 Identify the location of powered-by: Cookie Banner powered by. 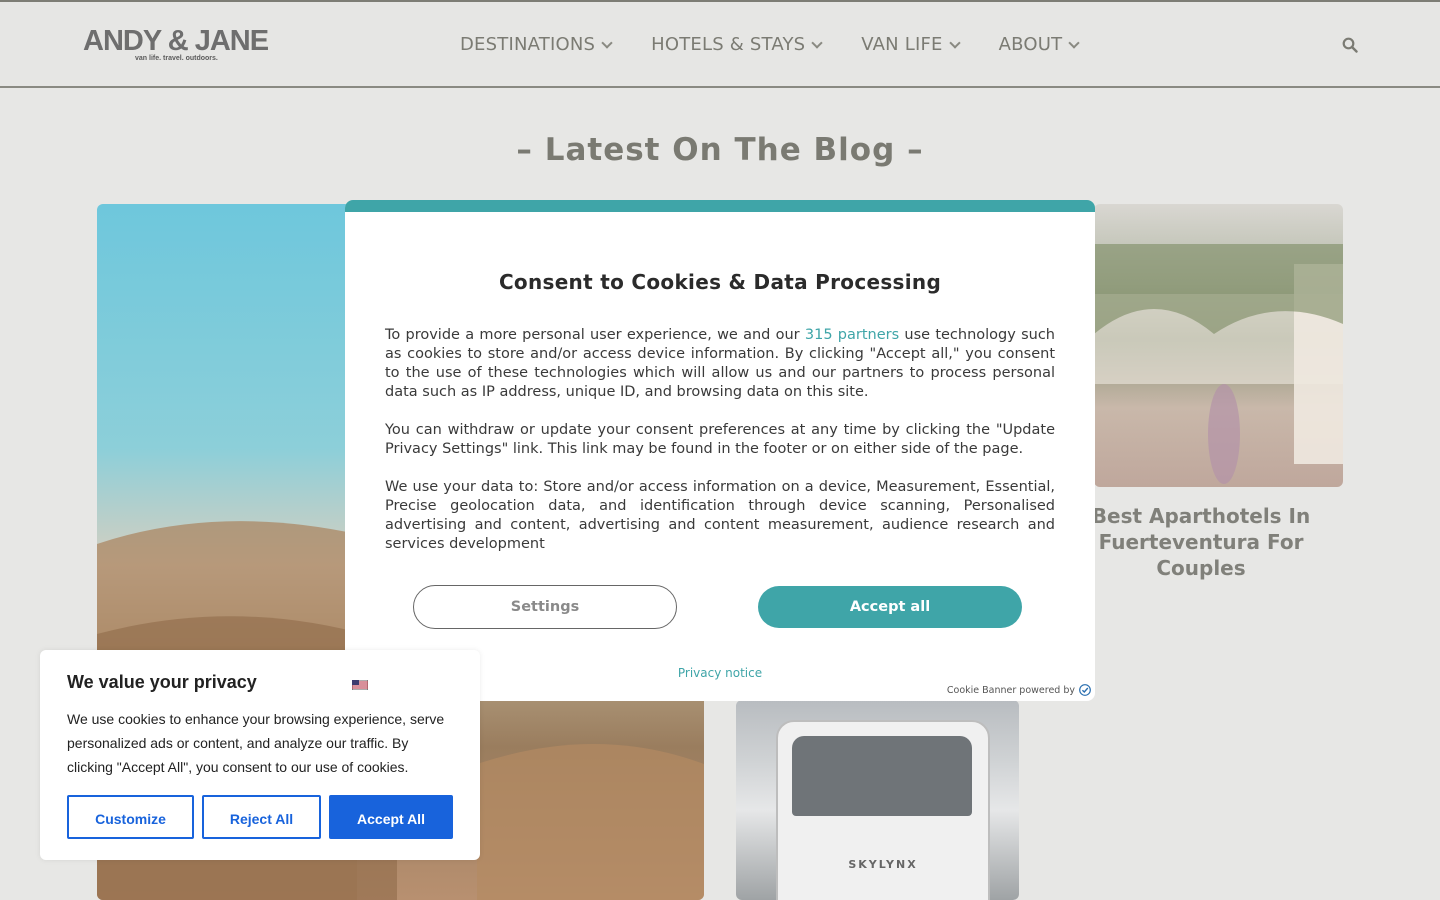
(1019, 690).